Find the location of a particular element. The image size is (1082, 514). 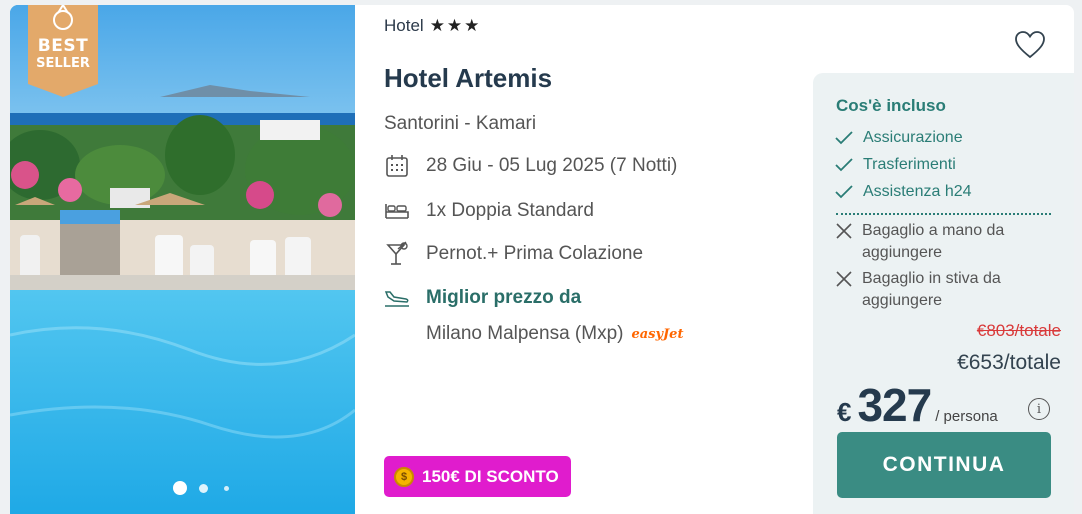

badge-line-1: BEST is located at coordinates (63, 46).